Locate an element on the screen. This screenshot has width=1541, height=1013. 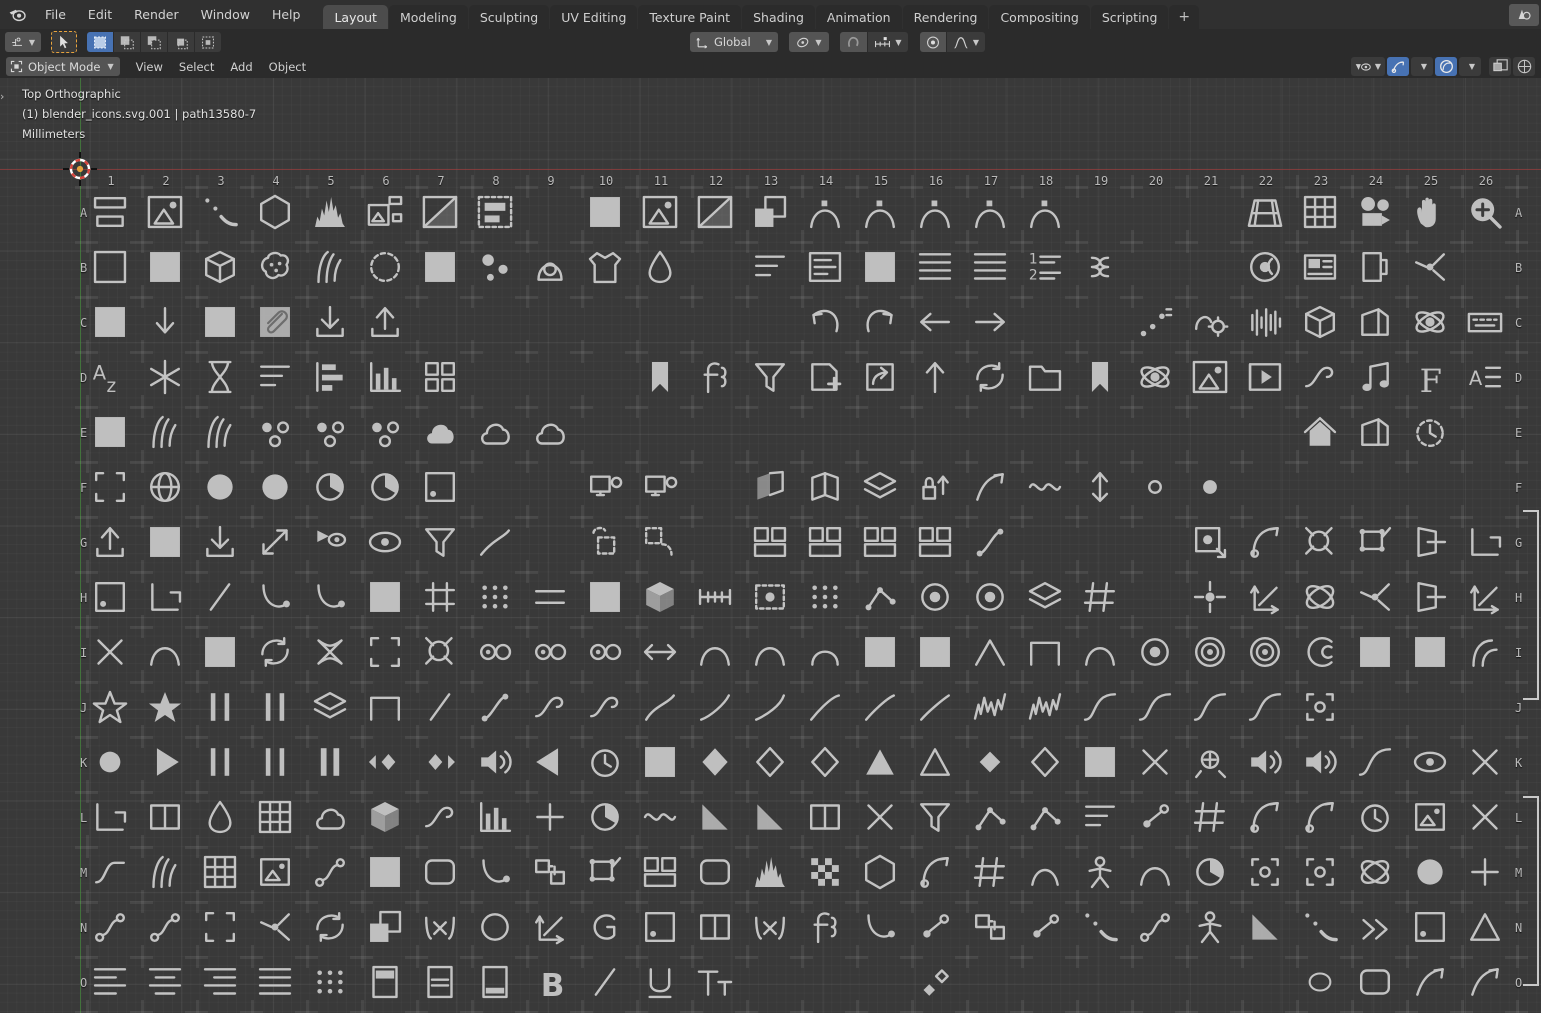
gizmo-chevron: ▼ is located at coordinates (1422, 66).